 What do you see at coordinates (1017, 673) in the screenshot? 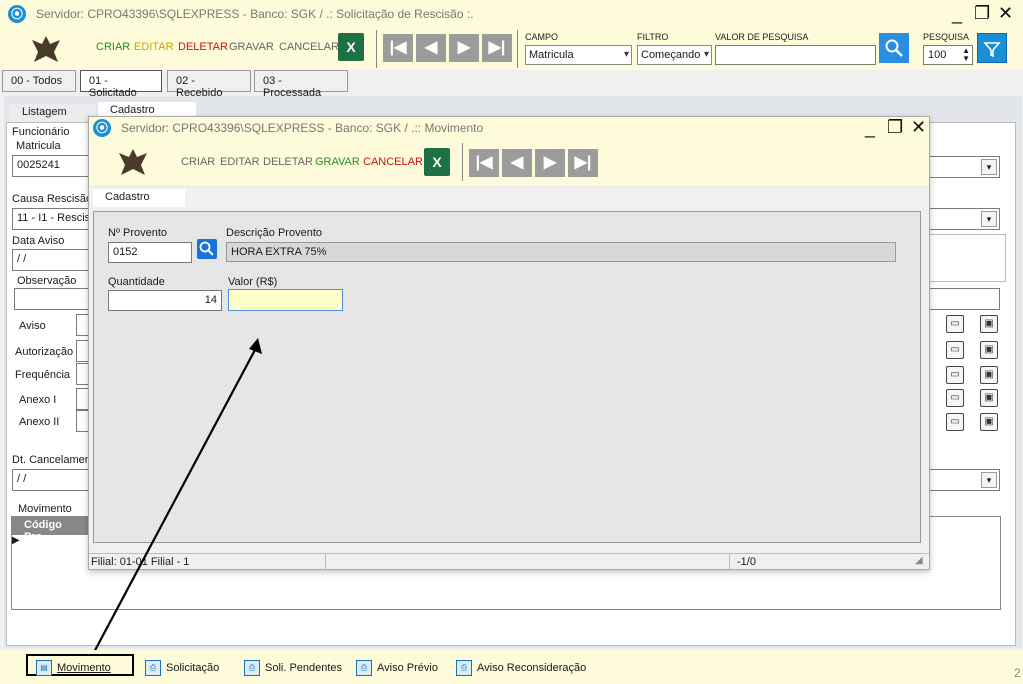
I see `corner-number: 2` at bounding box center [1017, 673].